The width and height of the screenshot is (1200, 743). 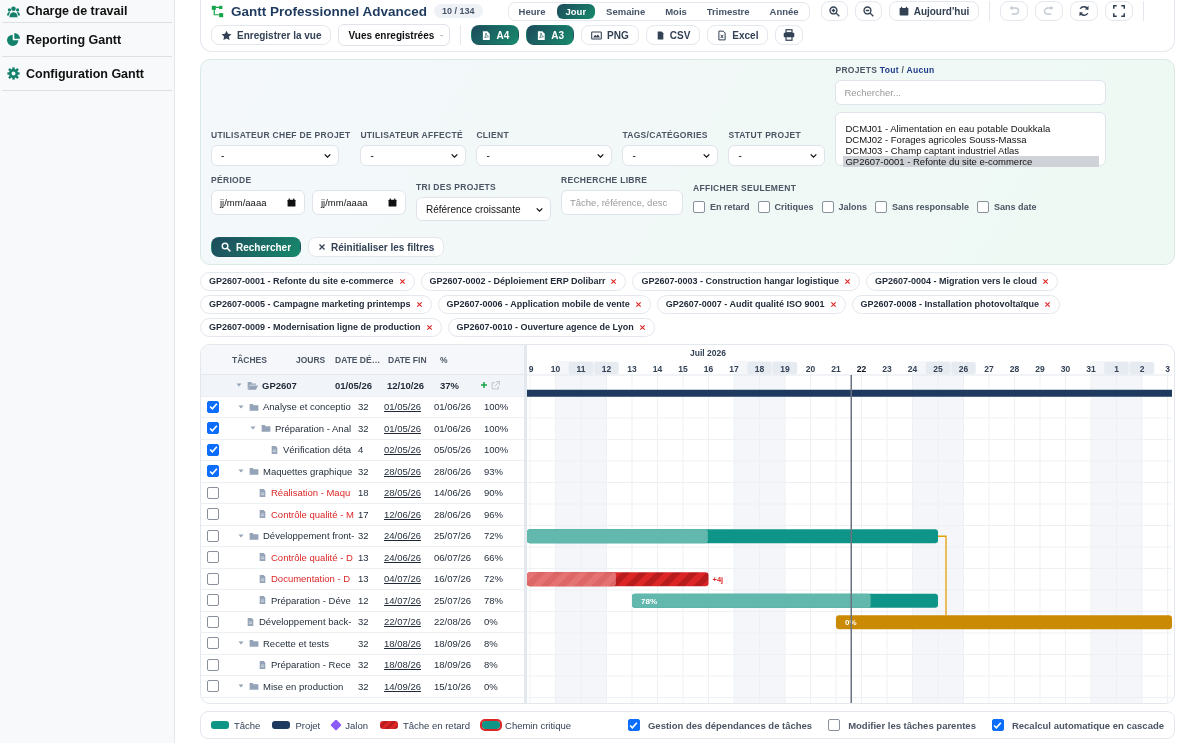 I want to click on zoom-out-button, so click(x=868, y=11).